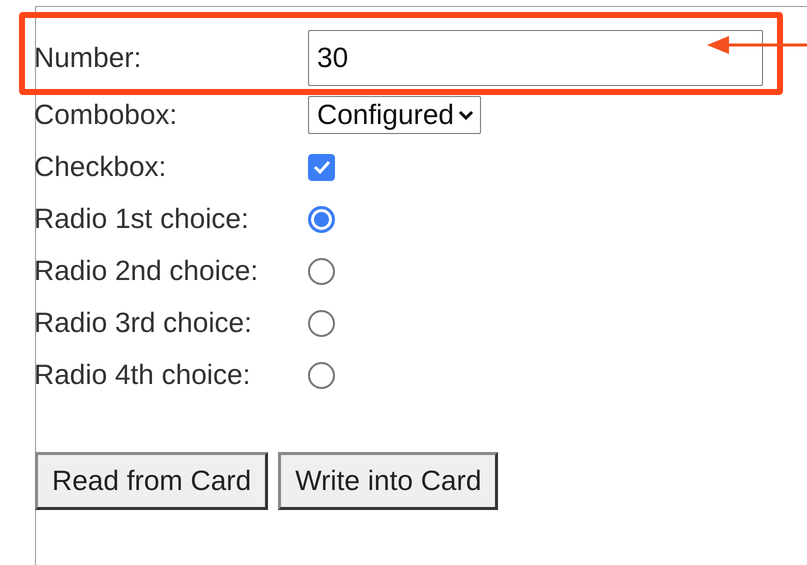  Describe the element at coordinates (88, 58) in the screenshot. I see `field-label: Number:` at that location.